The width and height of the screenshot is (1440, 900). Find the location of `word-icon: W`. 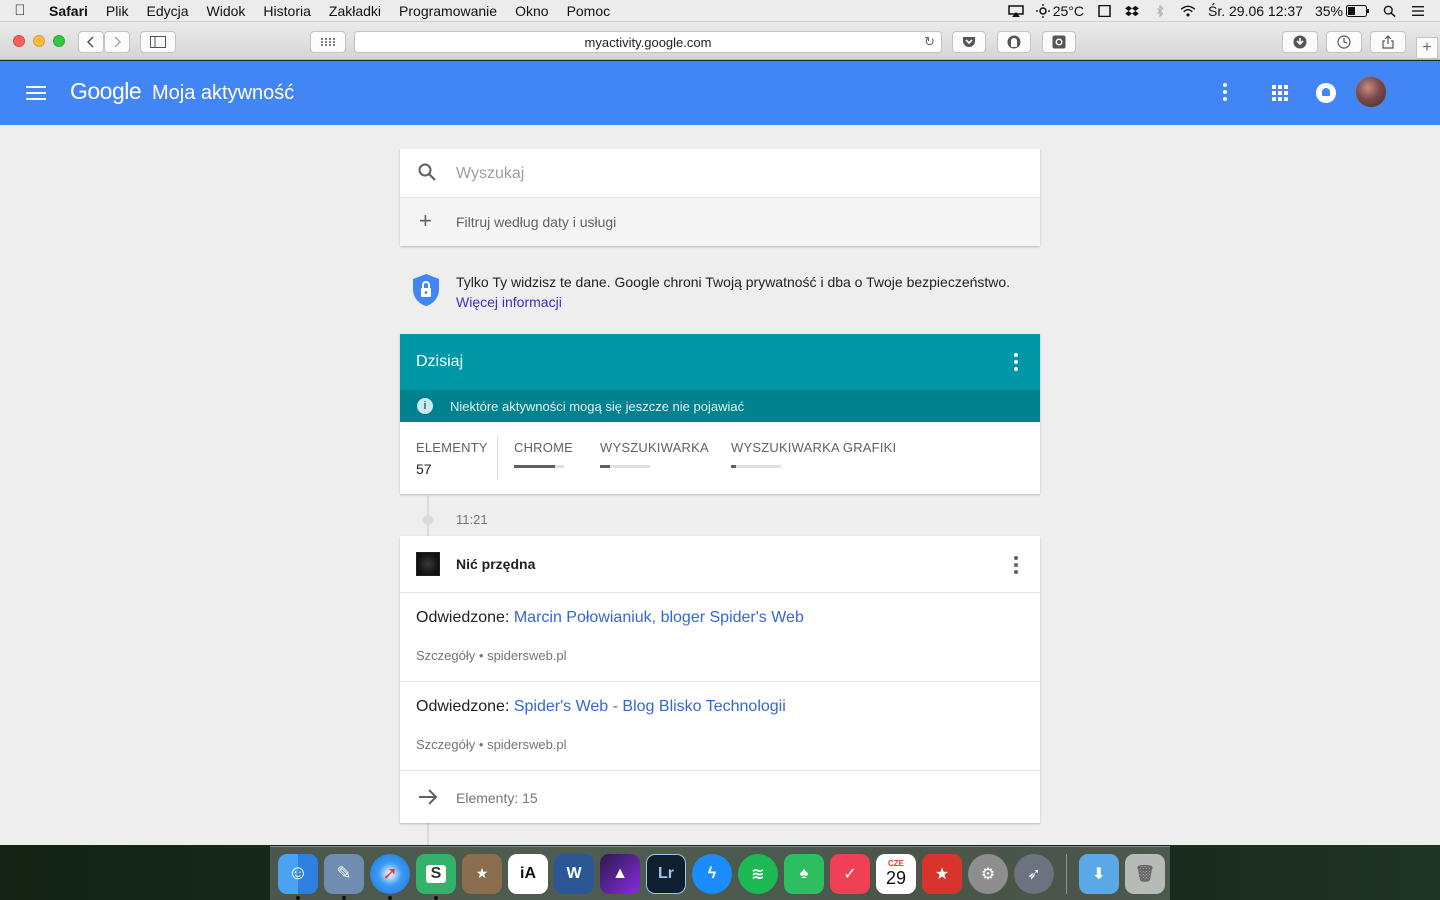

word-icon: W is located at coordinates (574, 873).